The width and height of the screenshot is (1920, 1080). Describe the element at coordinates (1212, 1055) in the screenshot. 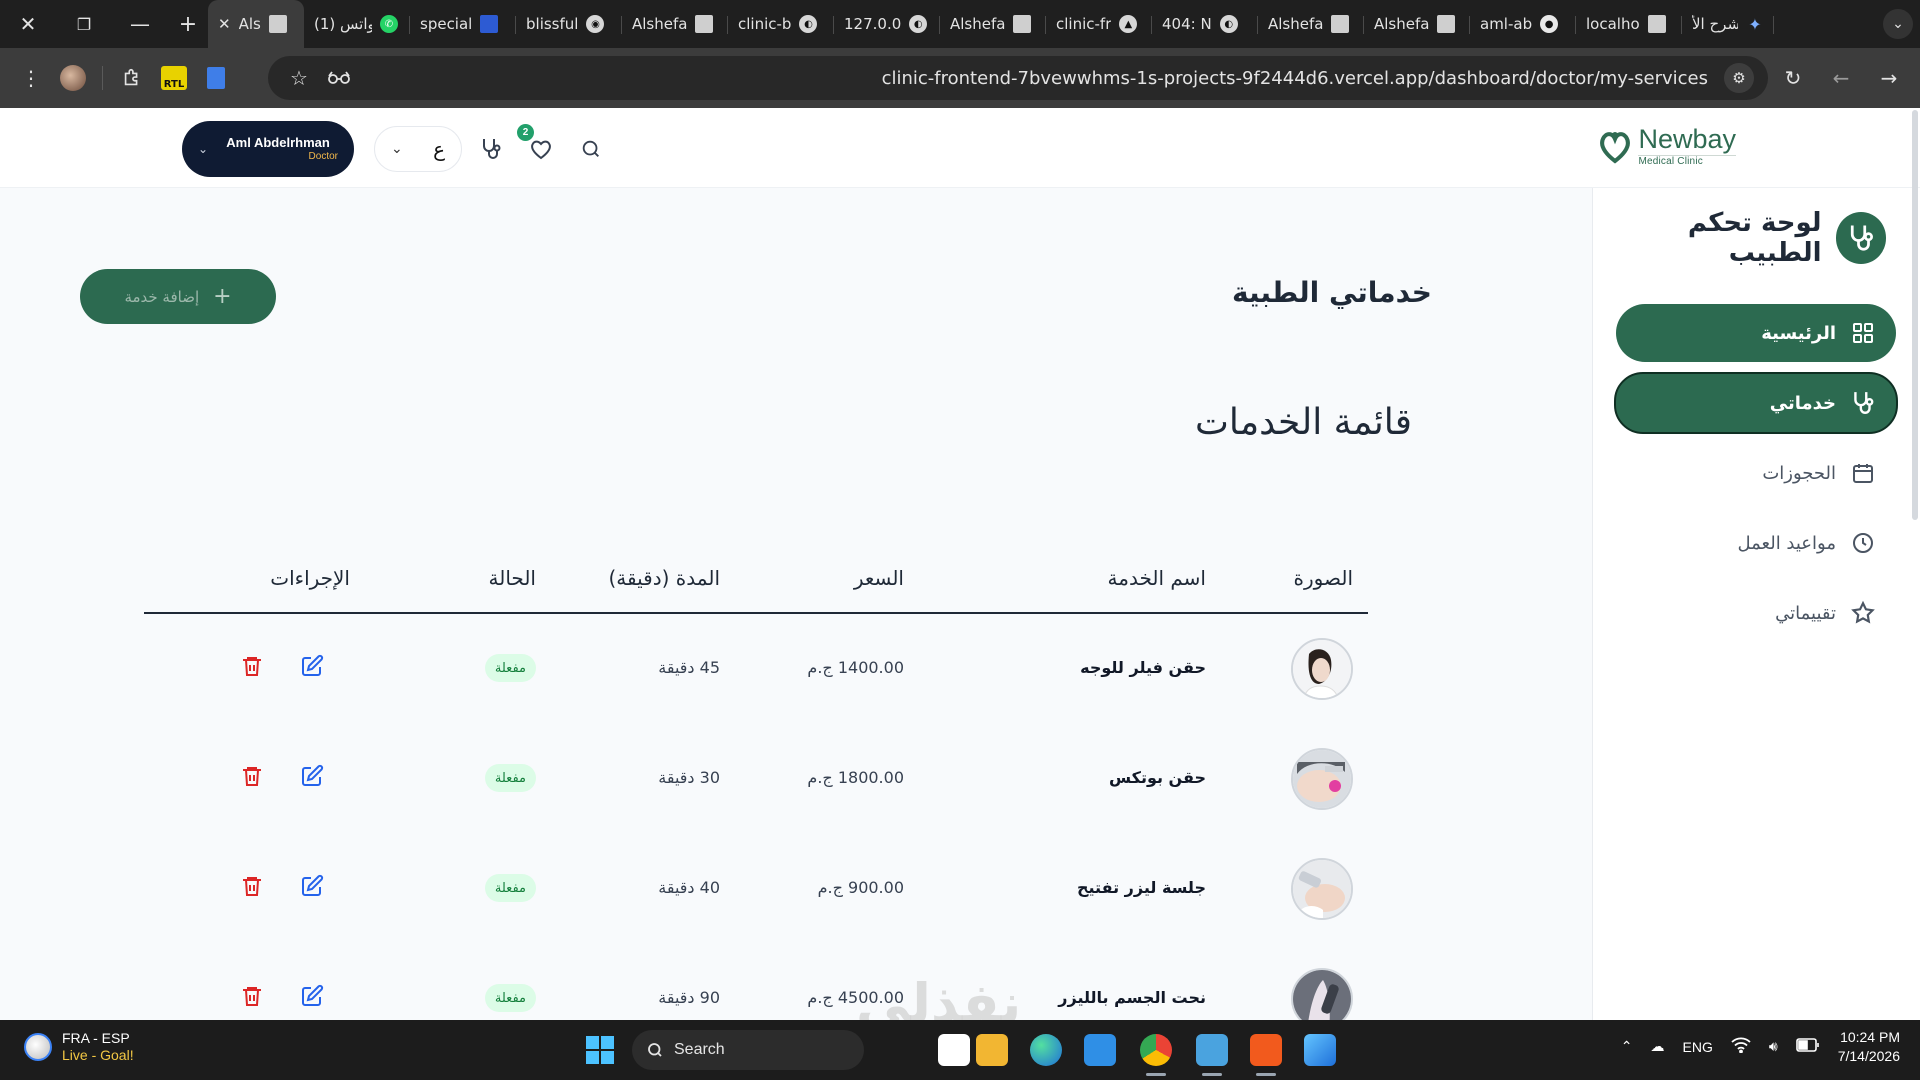

I see `notes-app-icon` at that location.